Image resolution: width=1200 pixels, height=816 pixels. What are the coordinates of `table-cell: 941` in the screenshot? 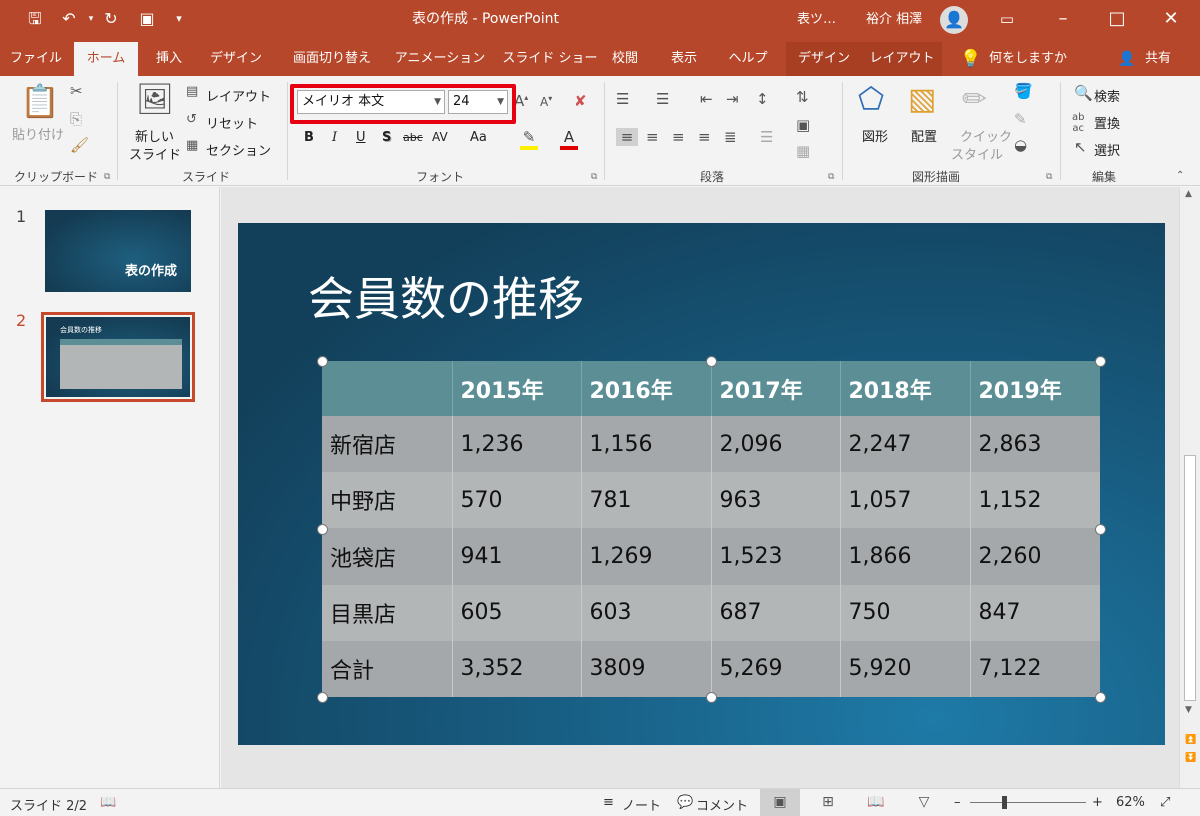 It's located at (517, 556).